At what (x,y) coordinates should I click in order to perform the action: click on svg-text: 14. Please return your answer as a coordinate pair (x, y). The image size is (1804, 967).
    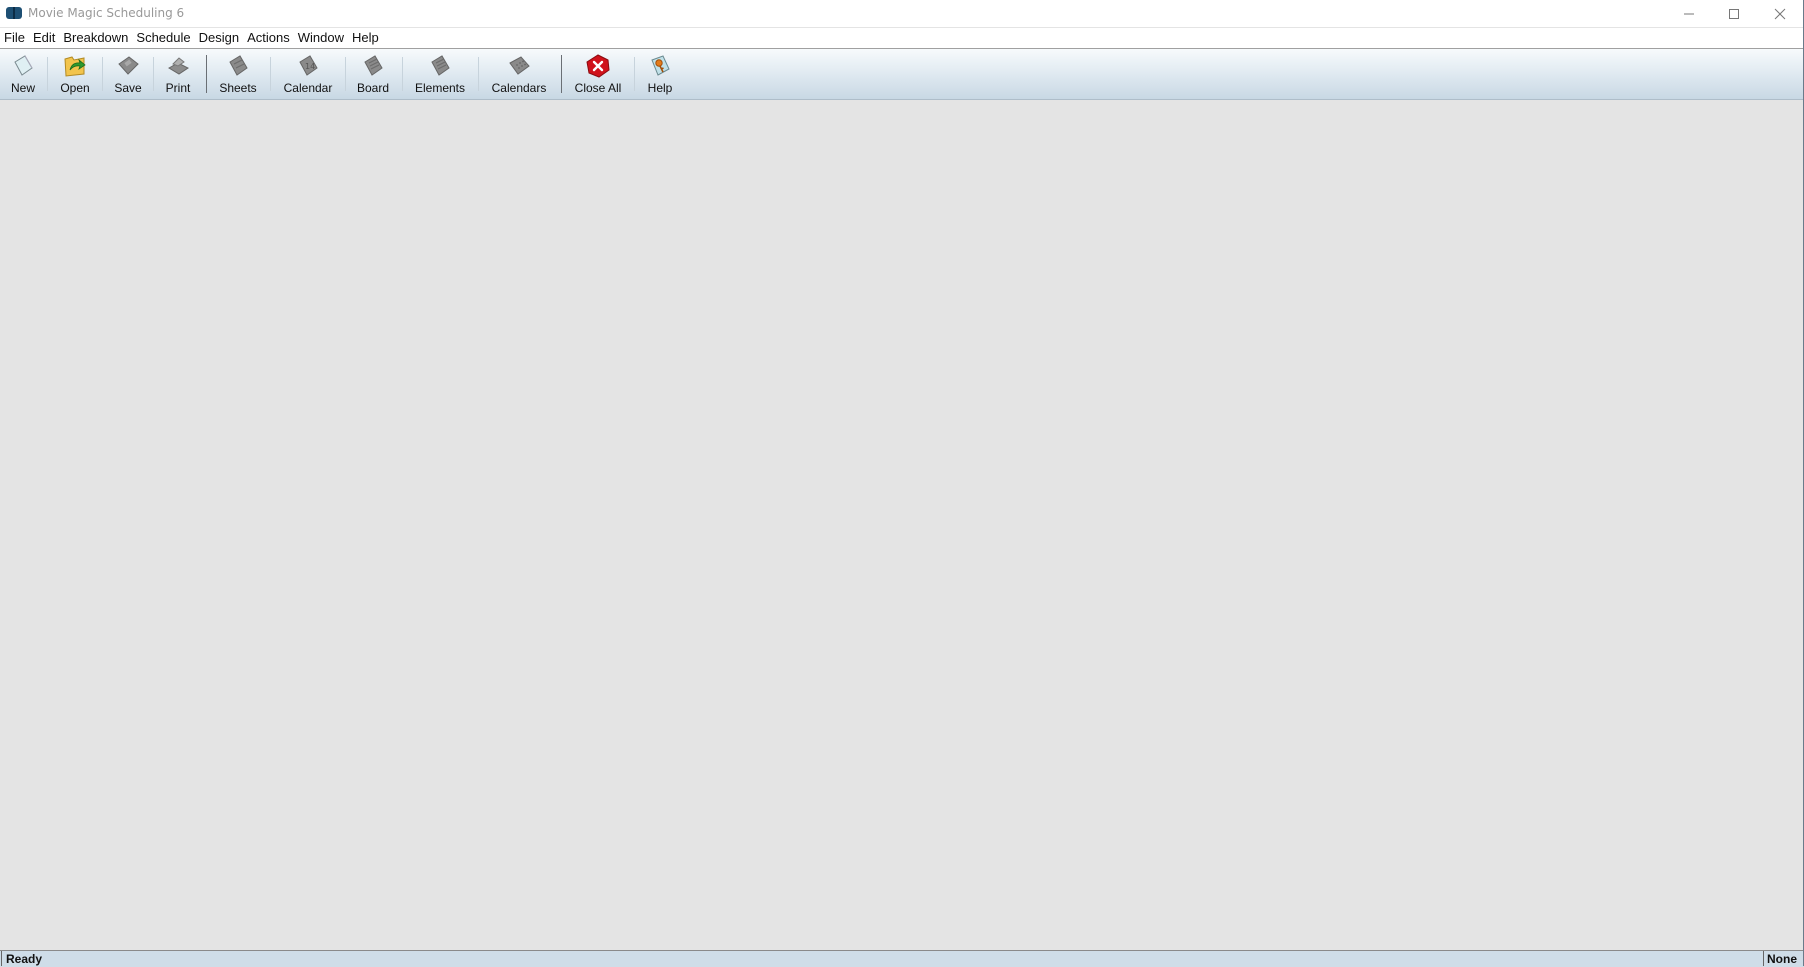
    Looking at the image, I should click on (310, 66).